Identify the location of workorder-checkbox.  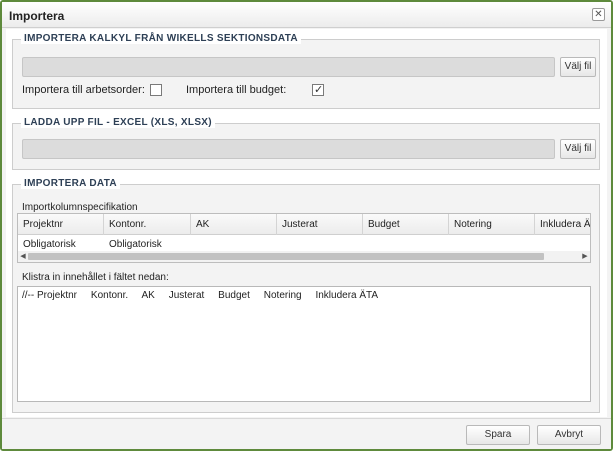
(156, 90).